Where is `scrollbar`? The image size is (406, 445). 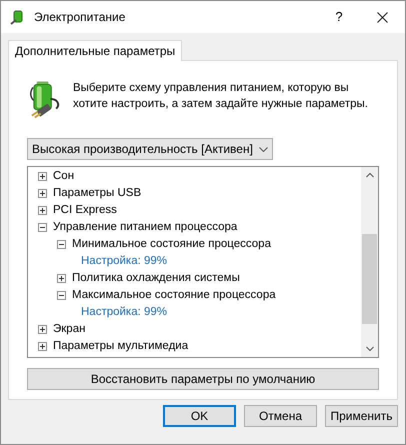 scrollbar is located at coordinates (369, 262).